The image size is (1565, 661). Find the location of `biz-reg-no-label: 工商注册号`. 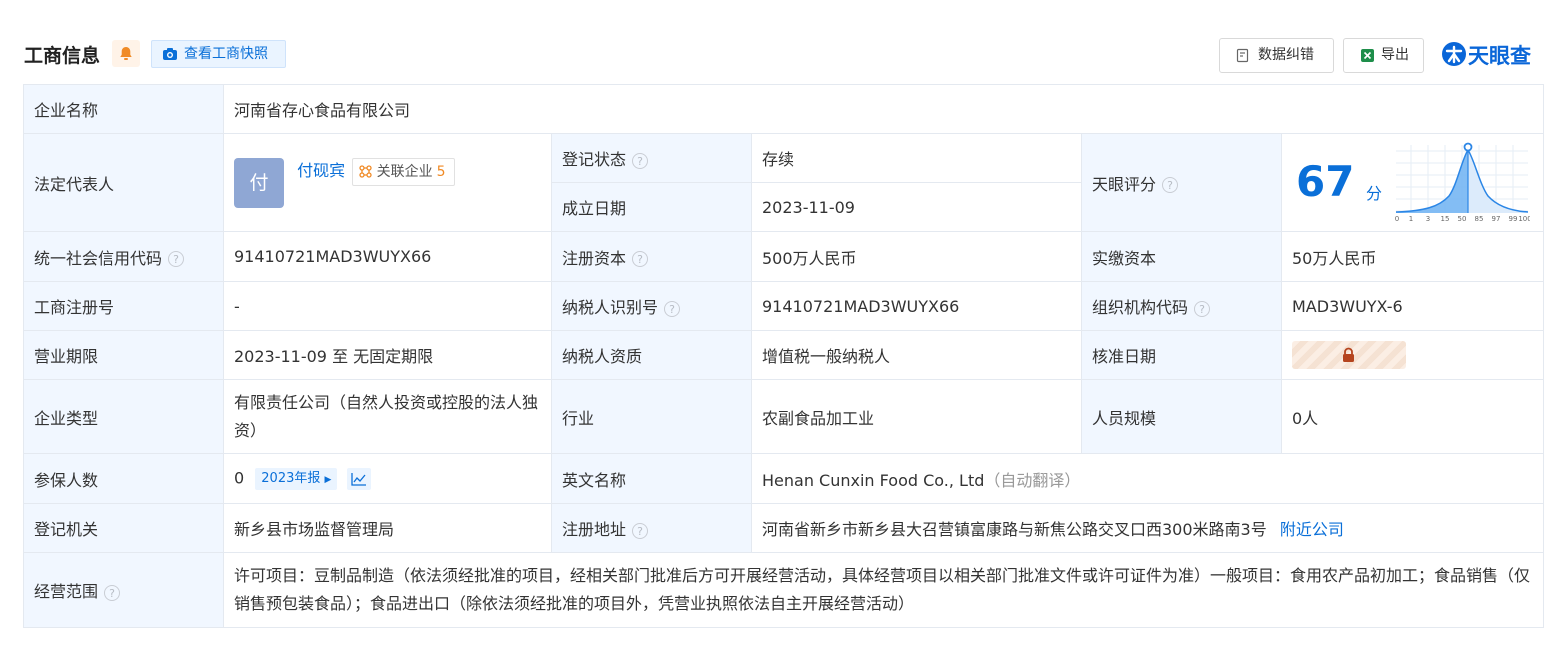

biz-reg-no-label: 工商注册号 is located at coordinates (123, 306).